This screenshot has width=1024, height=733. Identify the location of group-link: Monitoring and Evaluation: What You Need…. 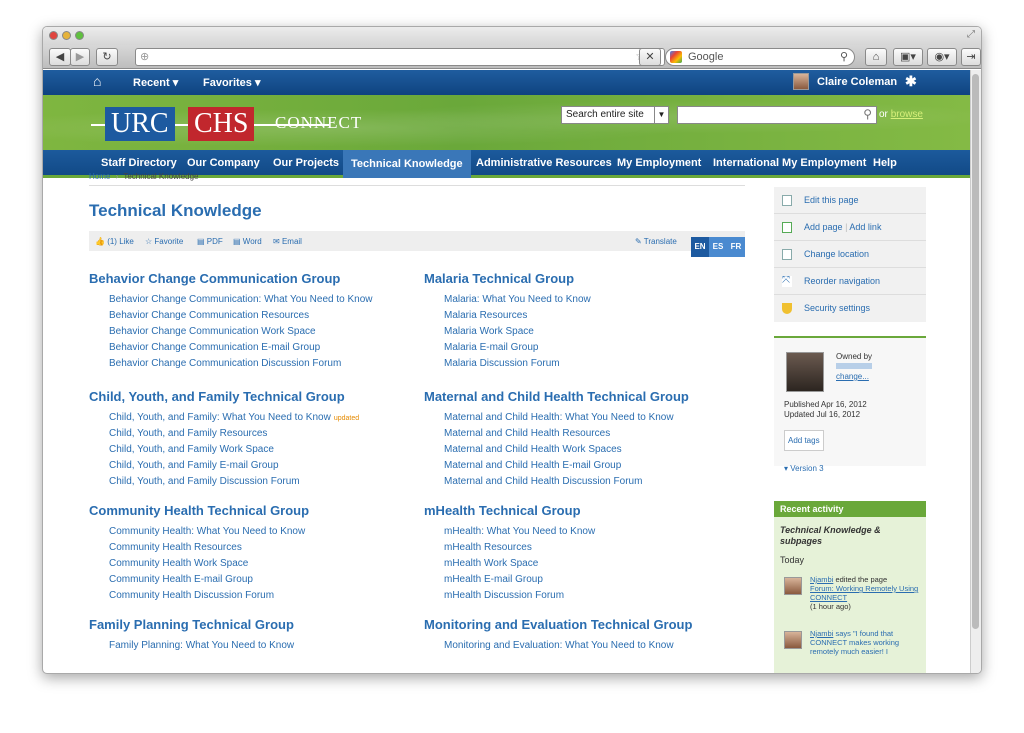
(568, 646).